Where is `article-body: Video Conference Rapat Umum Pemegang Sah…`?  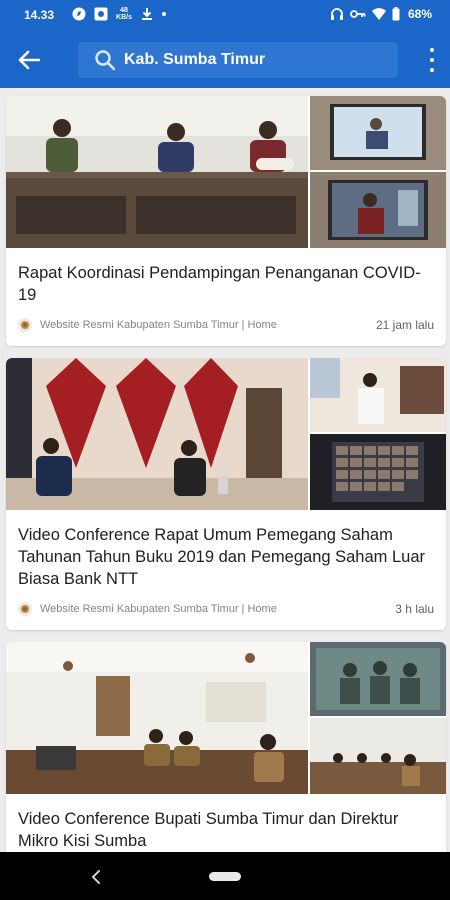 article-body: Video Conference Rapat Umum Pemegang Sah… is located at coordinates (226, 570).